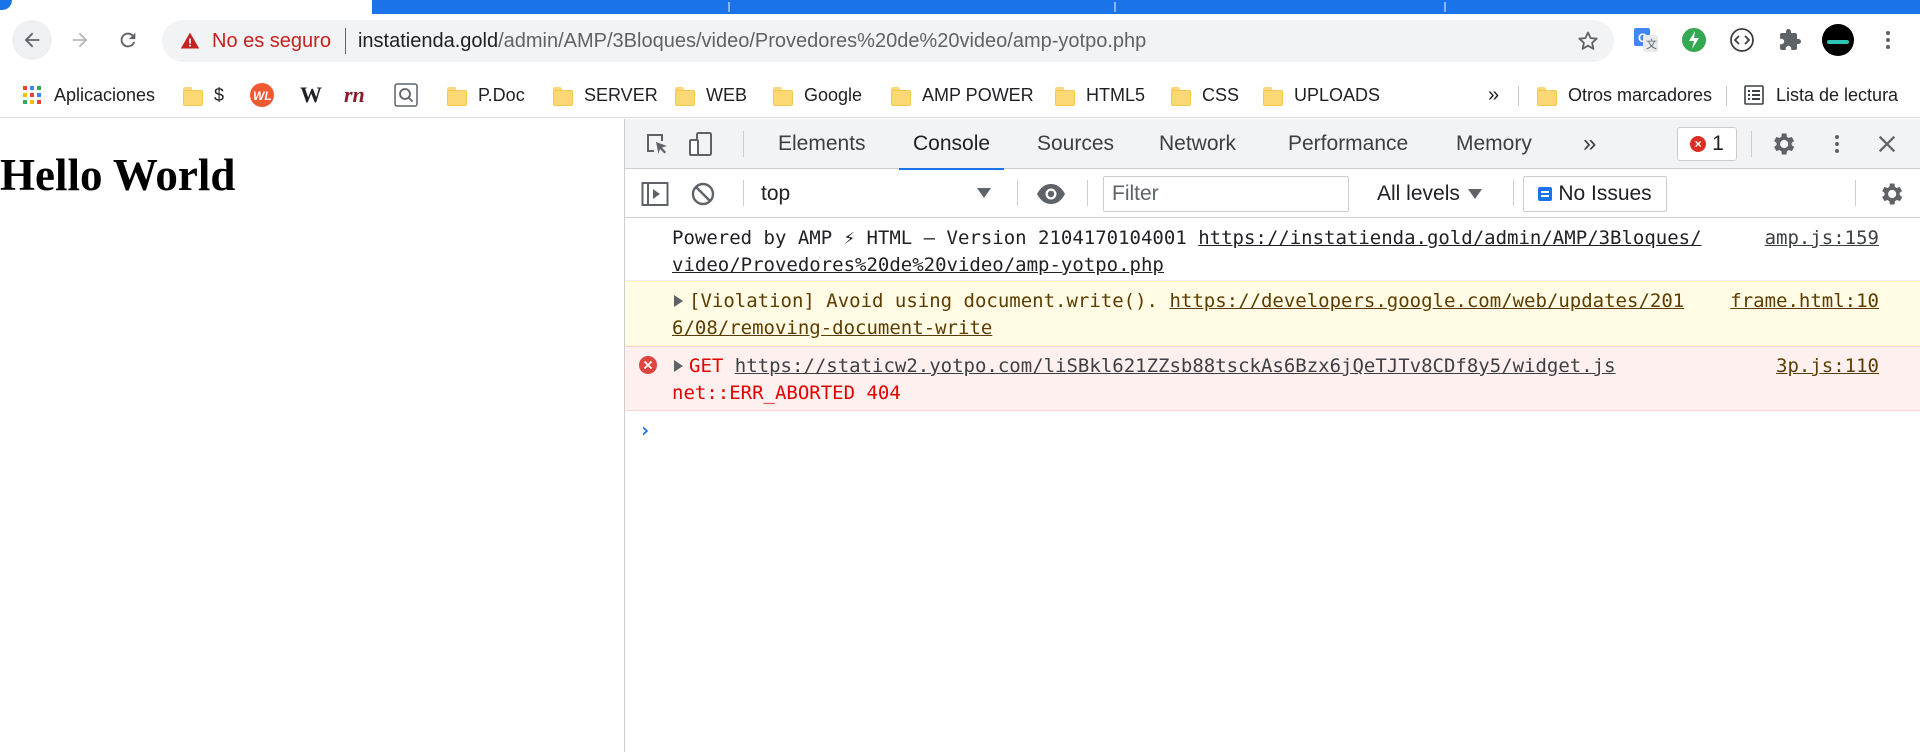 This screenshot has width=1920, height=752. Describe the element at coordinates (621, 94) in the screenshot. I see `bookmark-label: SERVER` at that location.